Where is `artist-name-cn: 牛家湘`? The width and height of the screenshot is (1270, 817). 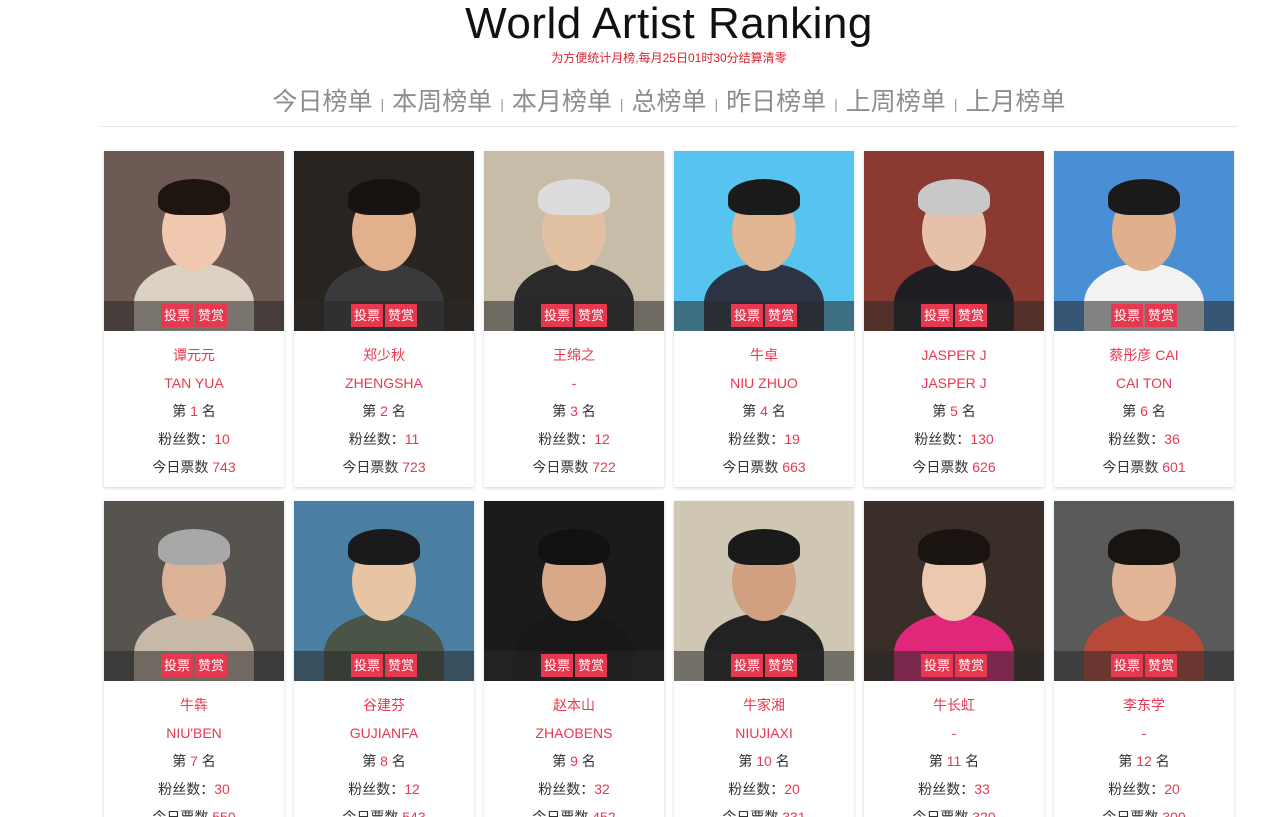 artist-name-cn: 牛家湘 is located at coordinates (764, 705).